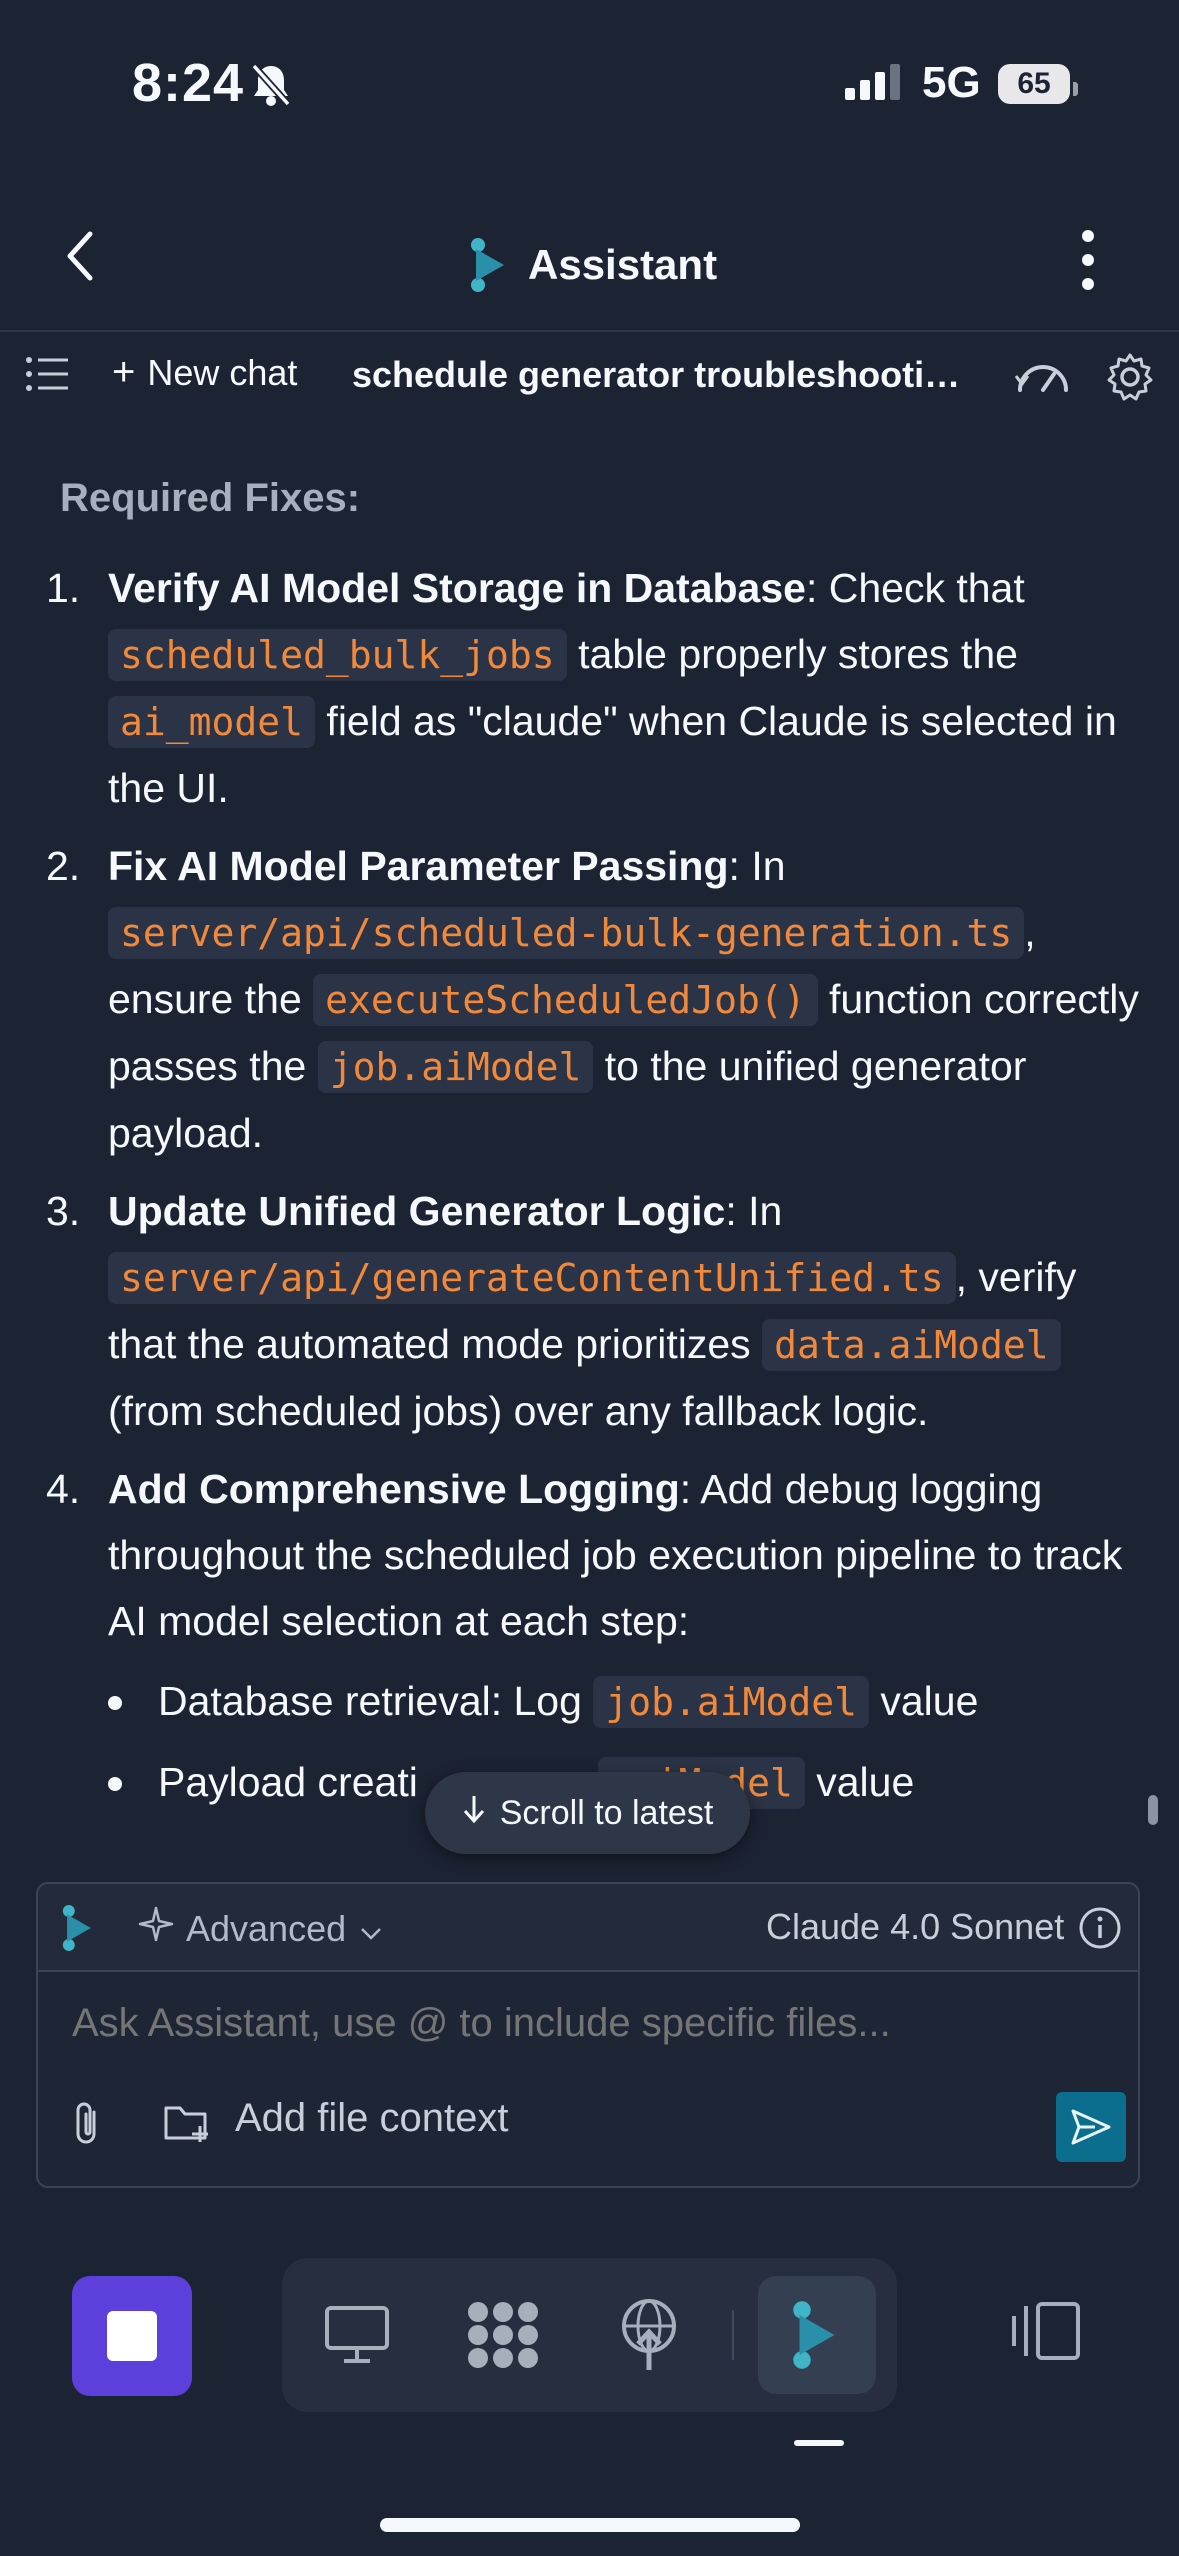  I want to click on send-icon, so click(1091, 2127).